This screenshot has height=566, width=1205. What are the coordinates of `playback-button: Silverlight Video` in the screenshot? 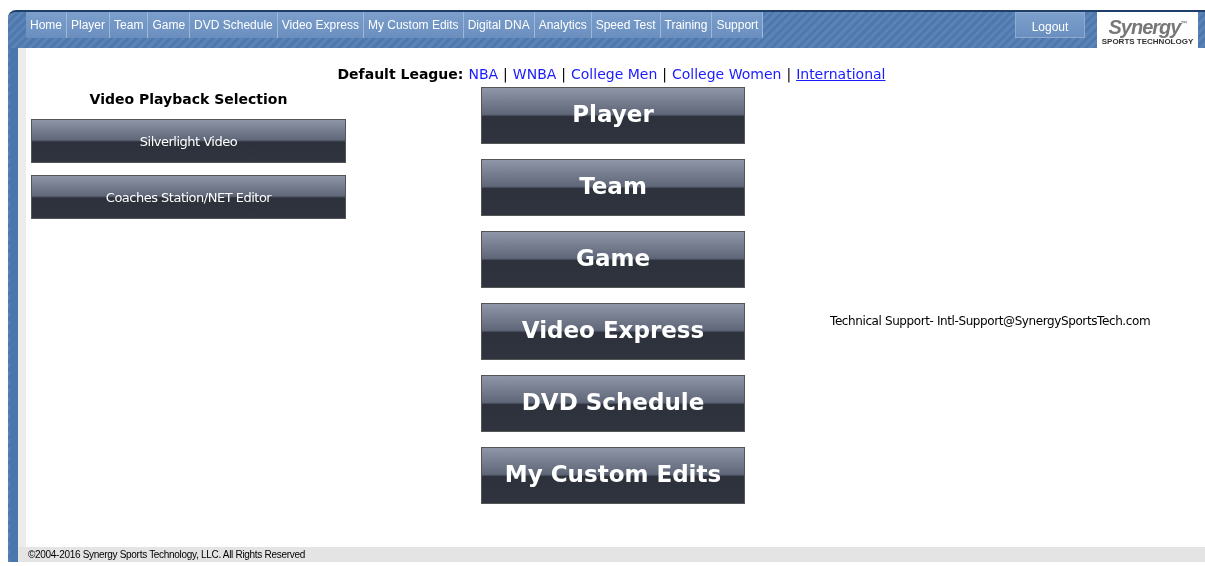 It's located at (188, 141).